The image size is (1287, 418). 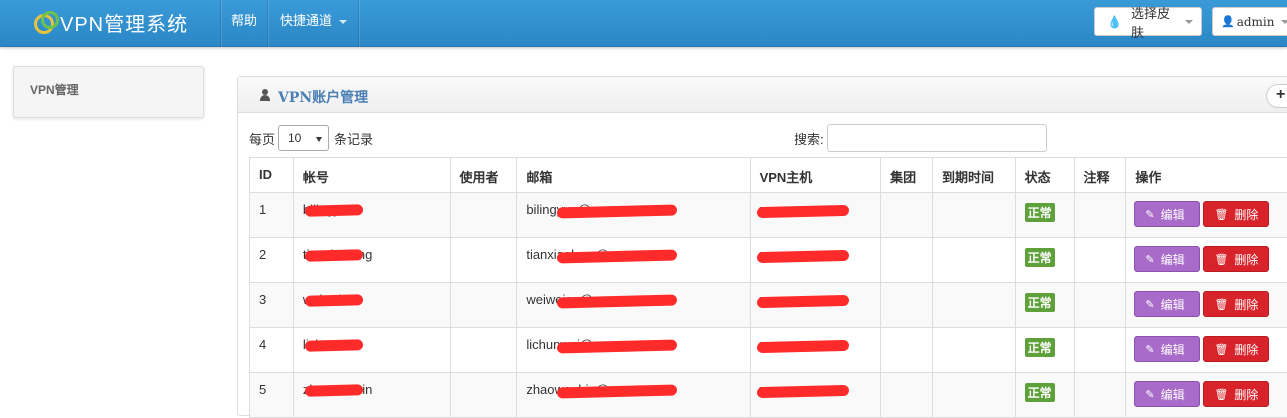 What do you see at coordinates (313, 23) in the screenshot?
I see `nav-quick-access-dropdown: 快捷通道` at bounding box center [313, 23].